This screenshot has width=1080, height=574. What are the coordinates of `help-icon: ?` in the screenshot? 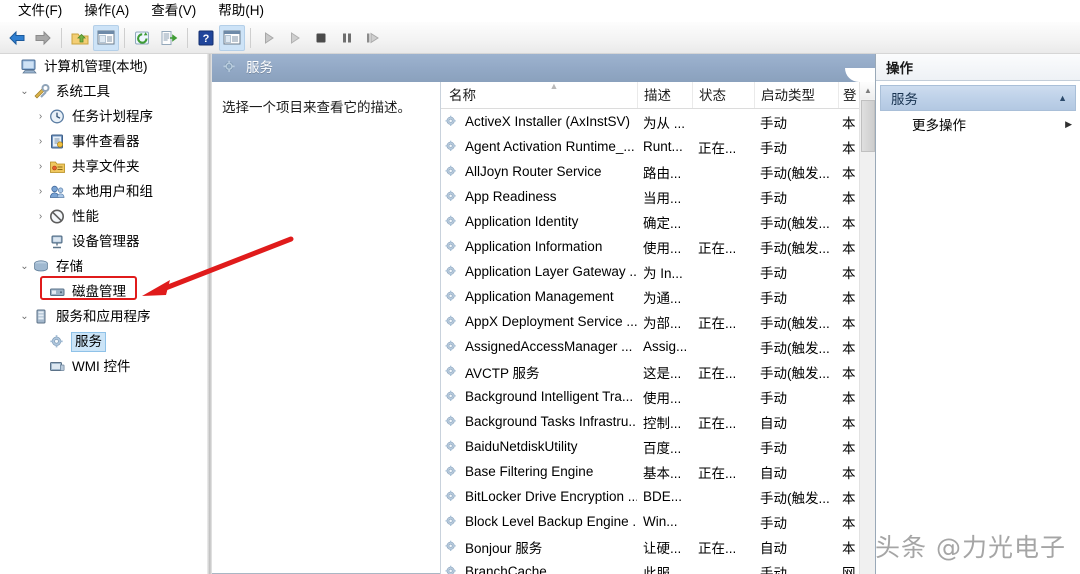 It's located at (206, 38).